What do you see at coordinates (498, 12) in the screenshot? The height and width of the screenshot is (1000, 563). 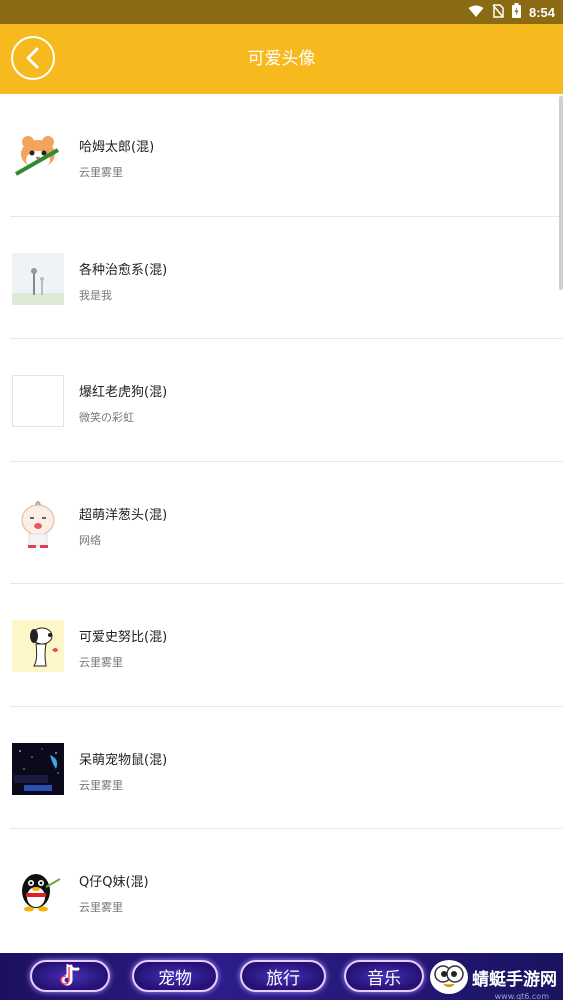 I see `no-sim-icon` at bounding box center [498, 12].